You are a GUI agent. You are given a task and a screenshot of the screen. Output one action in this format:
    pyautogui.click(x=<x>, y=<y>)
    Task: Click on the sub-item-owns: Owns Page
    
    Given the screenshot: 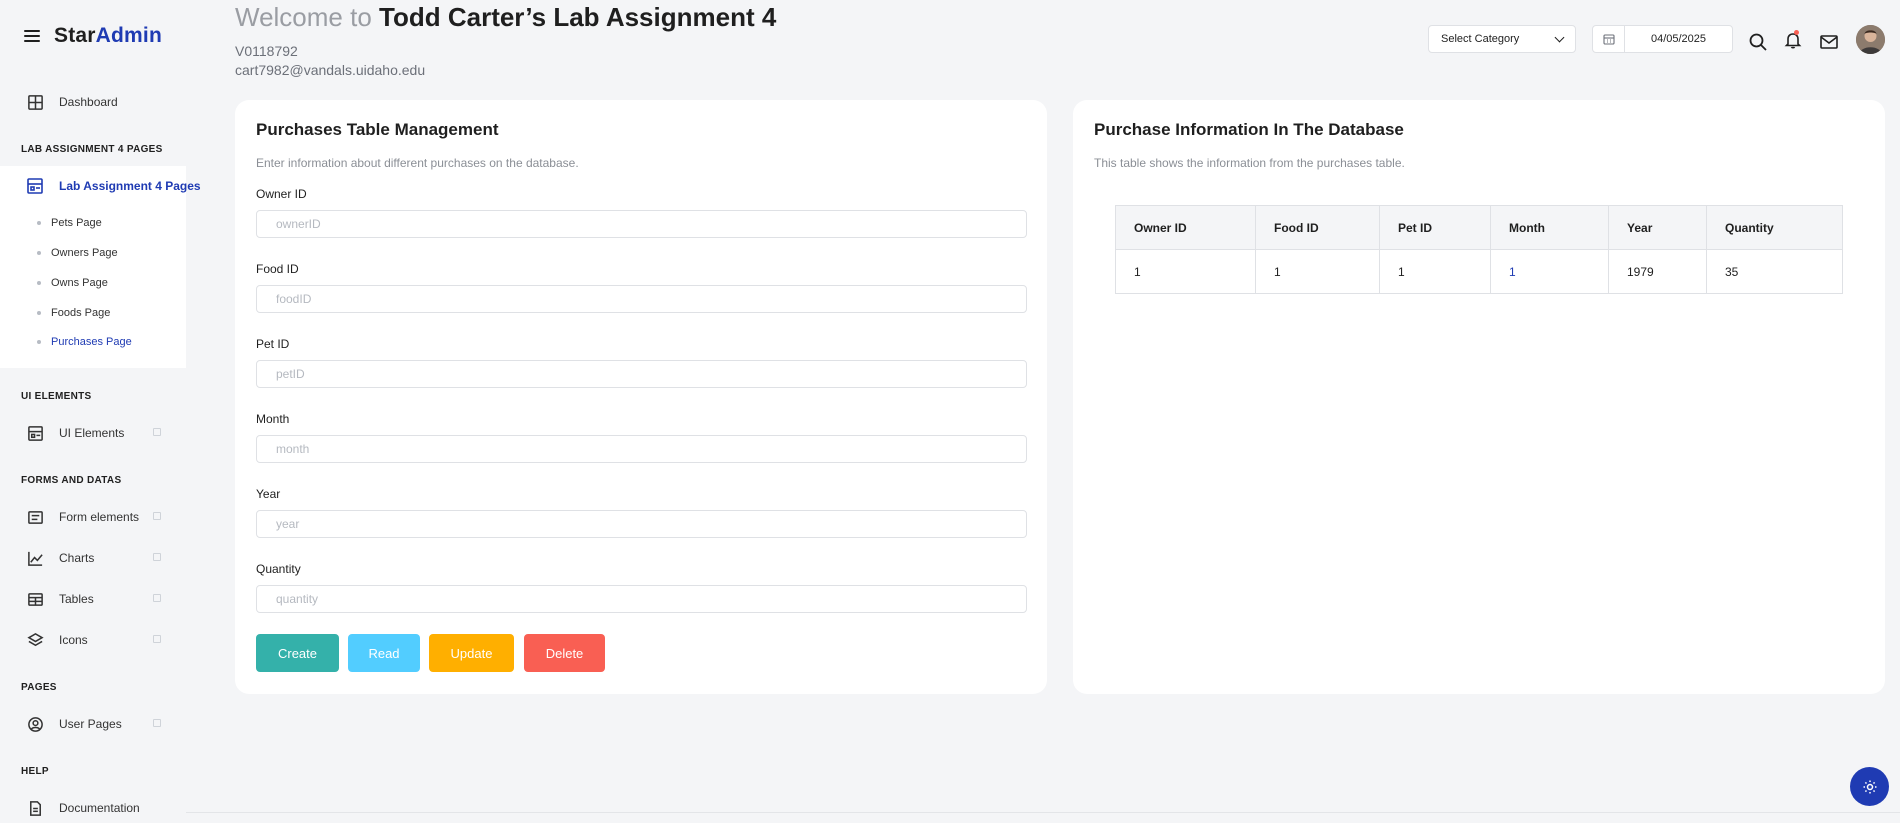 What is the action you would take?
    pyautogui.click(x=72, y=283)
    